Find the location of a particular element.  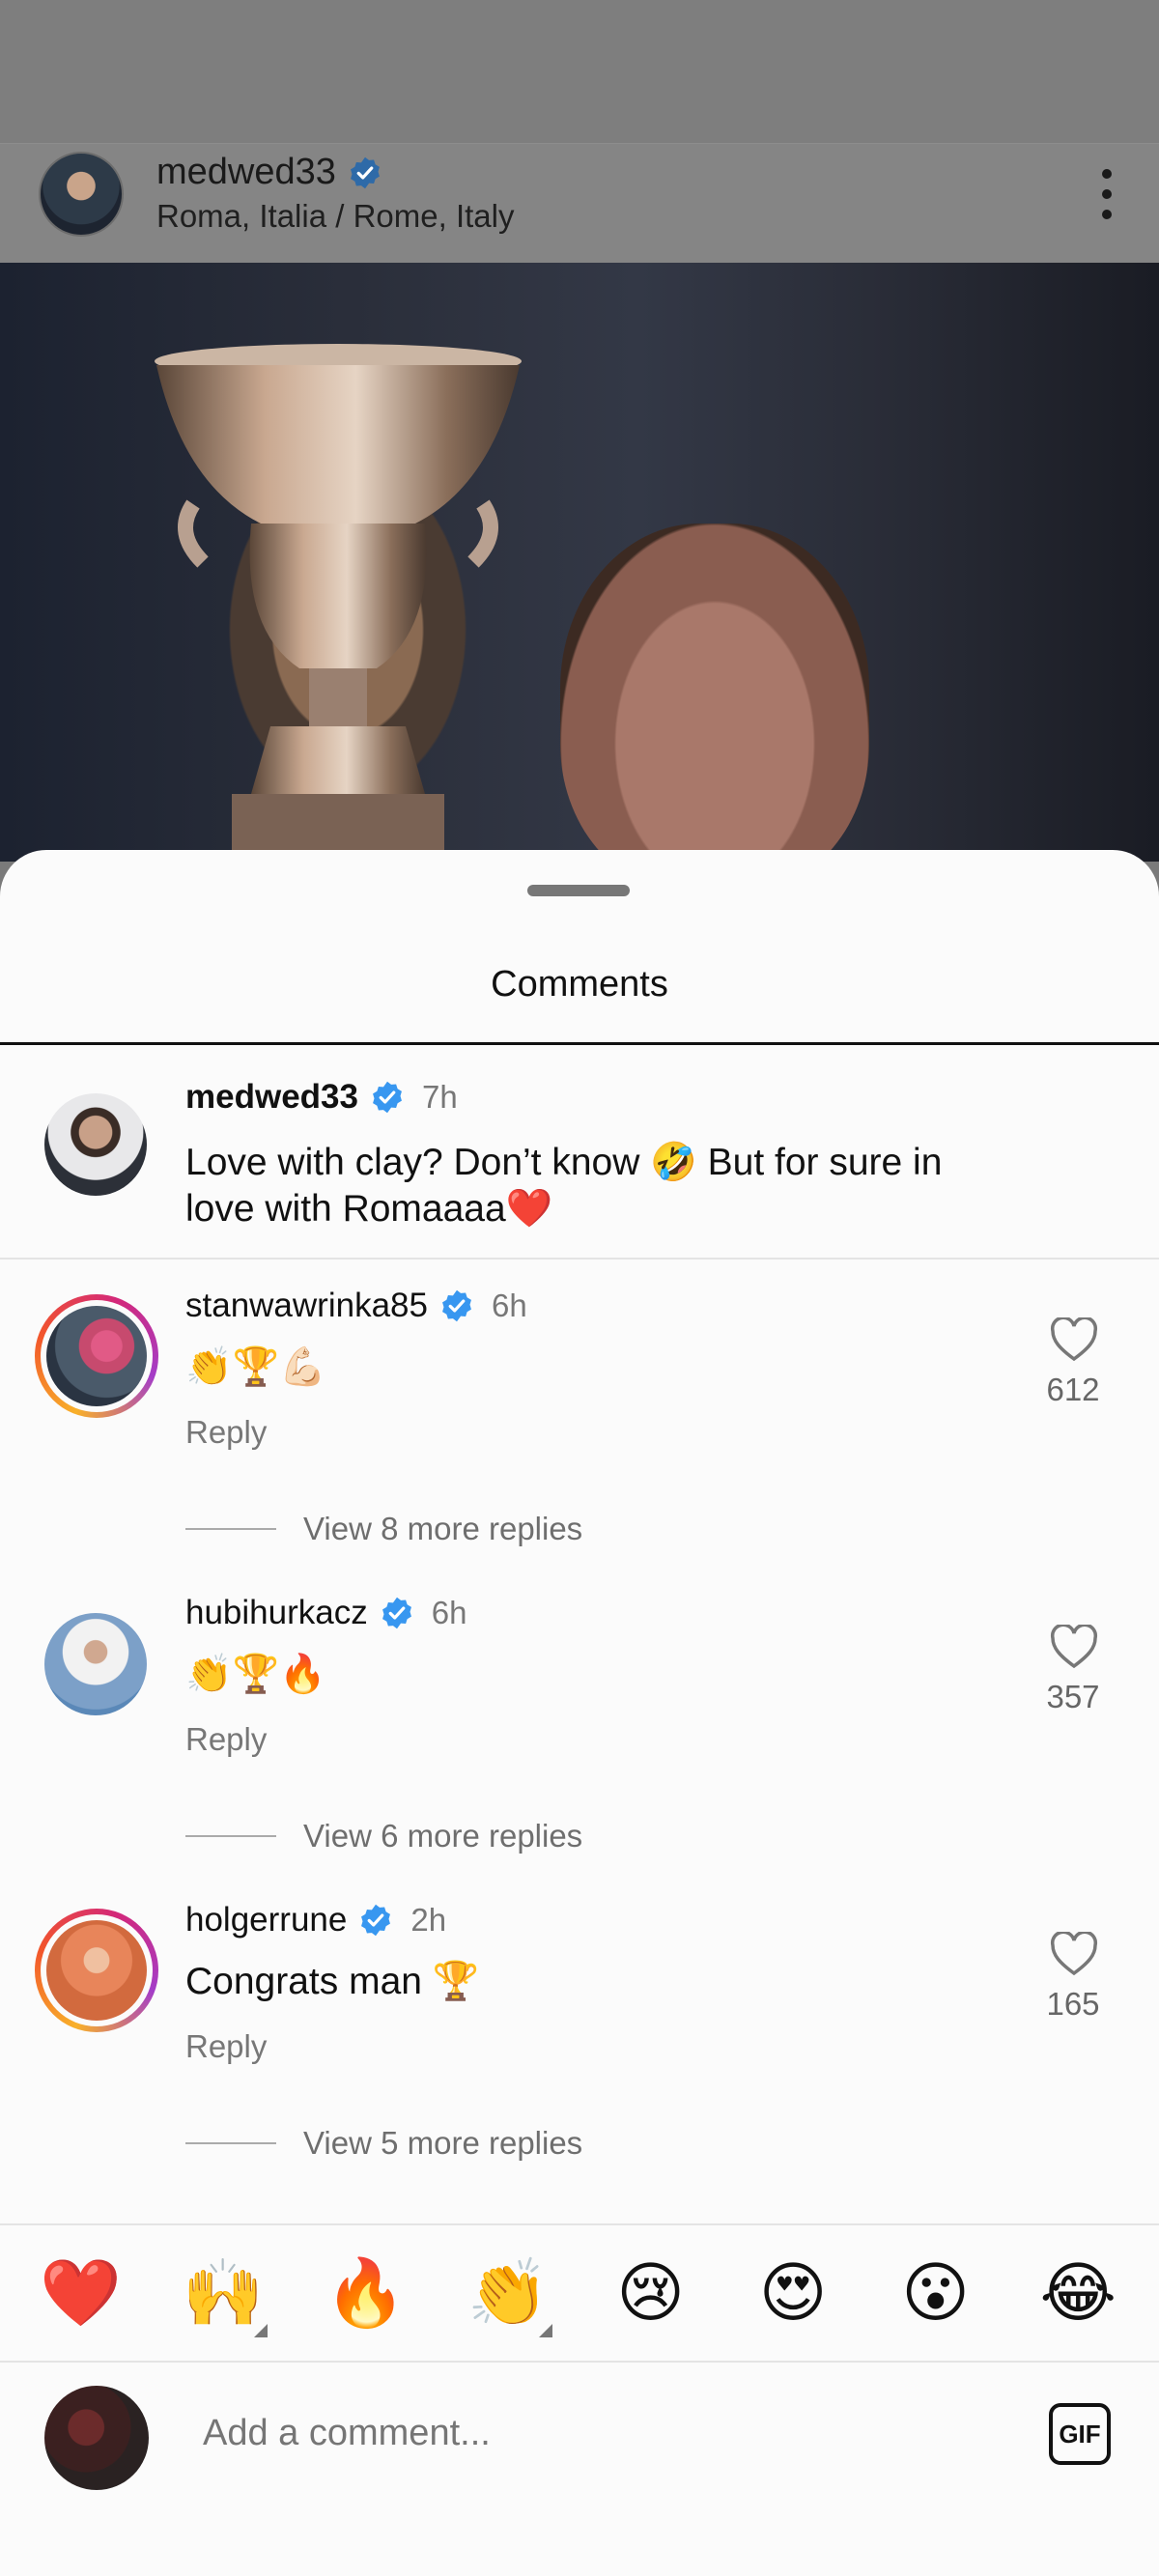

emoji-raised-hands-glyph: 🙌 is located at coordinates (223, 2293).